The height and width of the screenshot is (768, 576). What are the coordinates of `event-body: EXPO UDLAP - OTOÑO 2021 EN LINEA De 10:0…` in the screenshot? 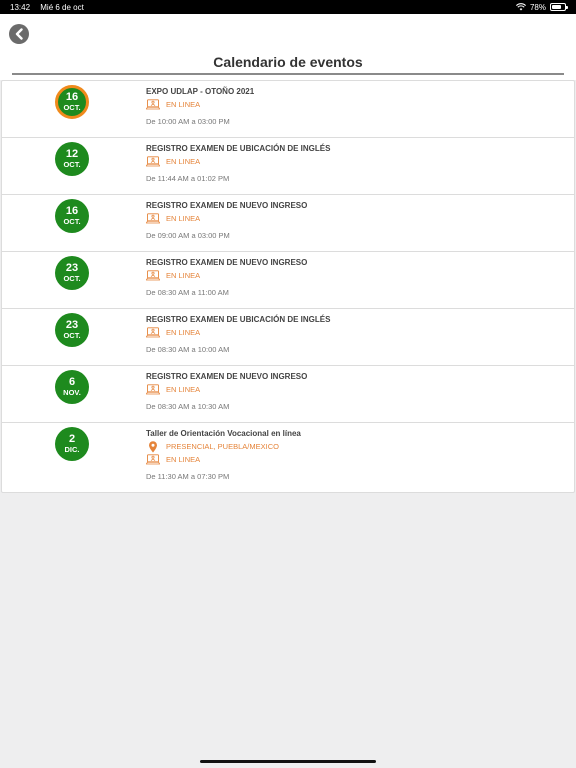 It's located at (360, 106).